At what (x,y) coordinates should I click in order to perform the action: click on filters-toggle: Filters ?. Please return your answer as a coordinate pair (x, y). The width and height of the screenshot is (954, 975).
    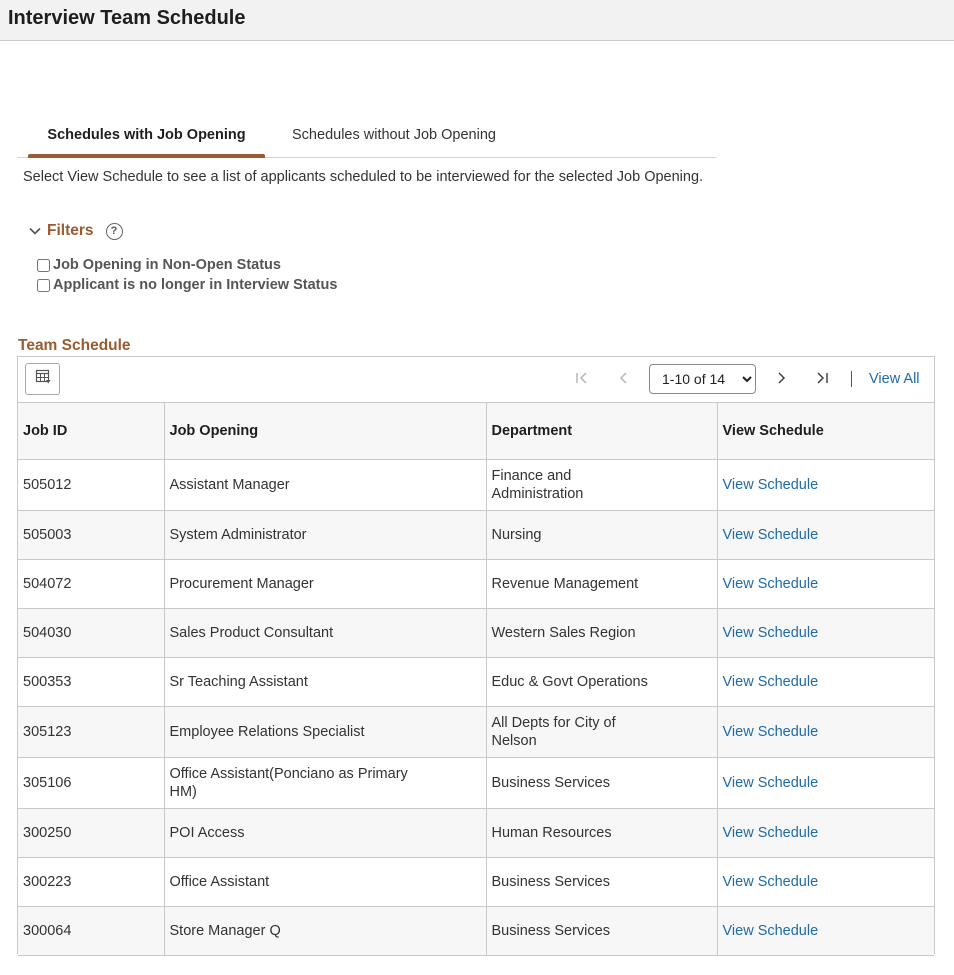
    Looking at the image, I should click on (75, 231).